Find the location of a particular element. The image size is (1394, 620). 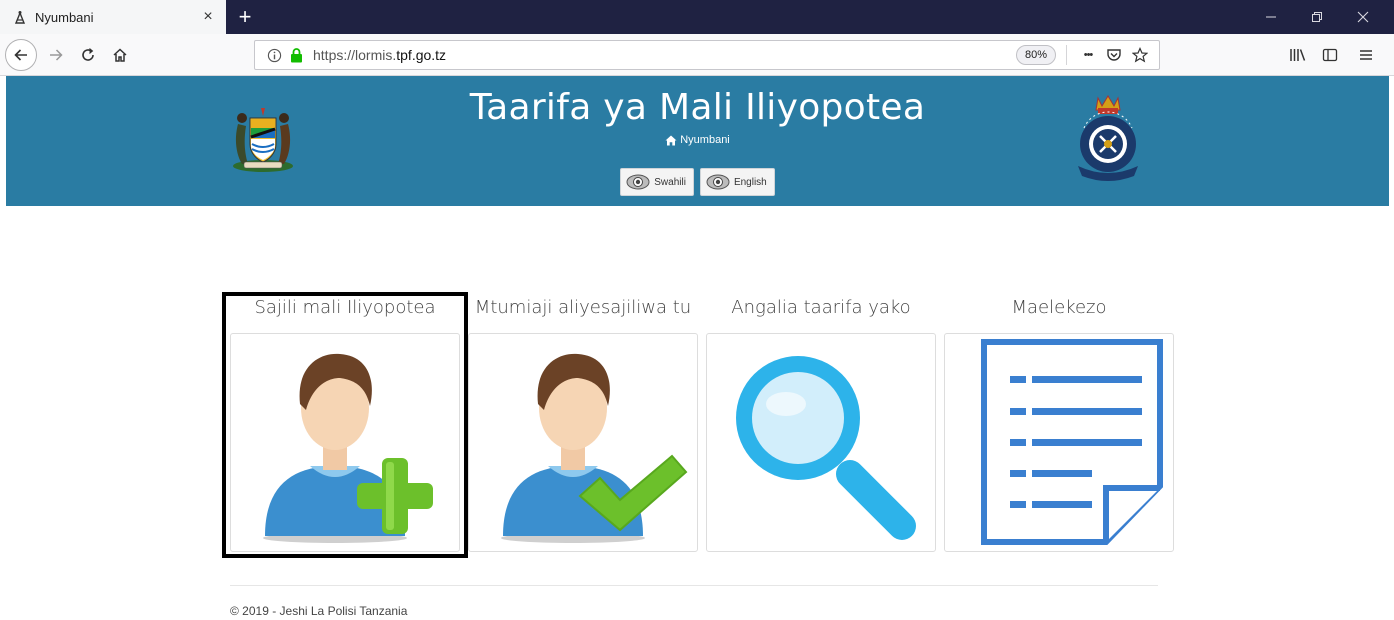

window-close-icon is located at coordinates (1363, 17).